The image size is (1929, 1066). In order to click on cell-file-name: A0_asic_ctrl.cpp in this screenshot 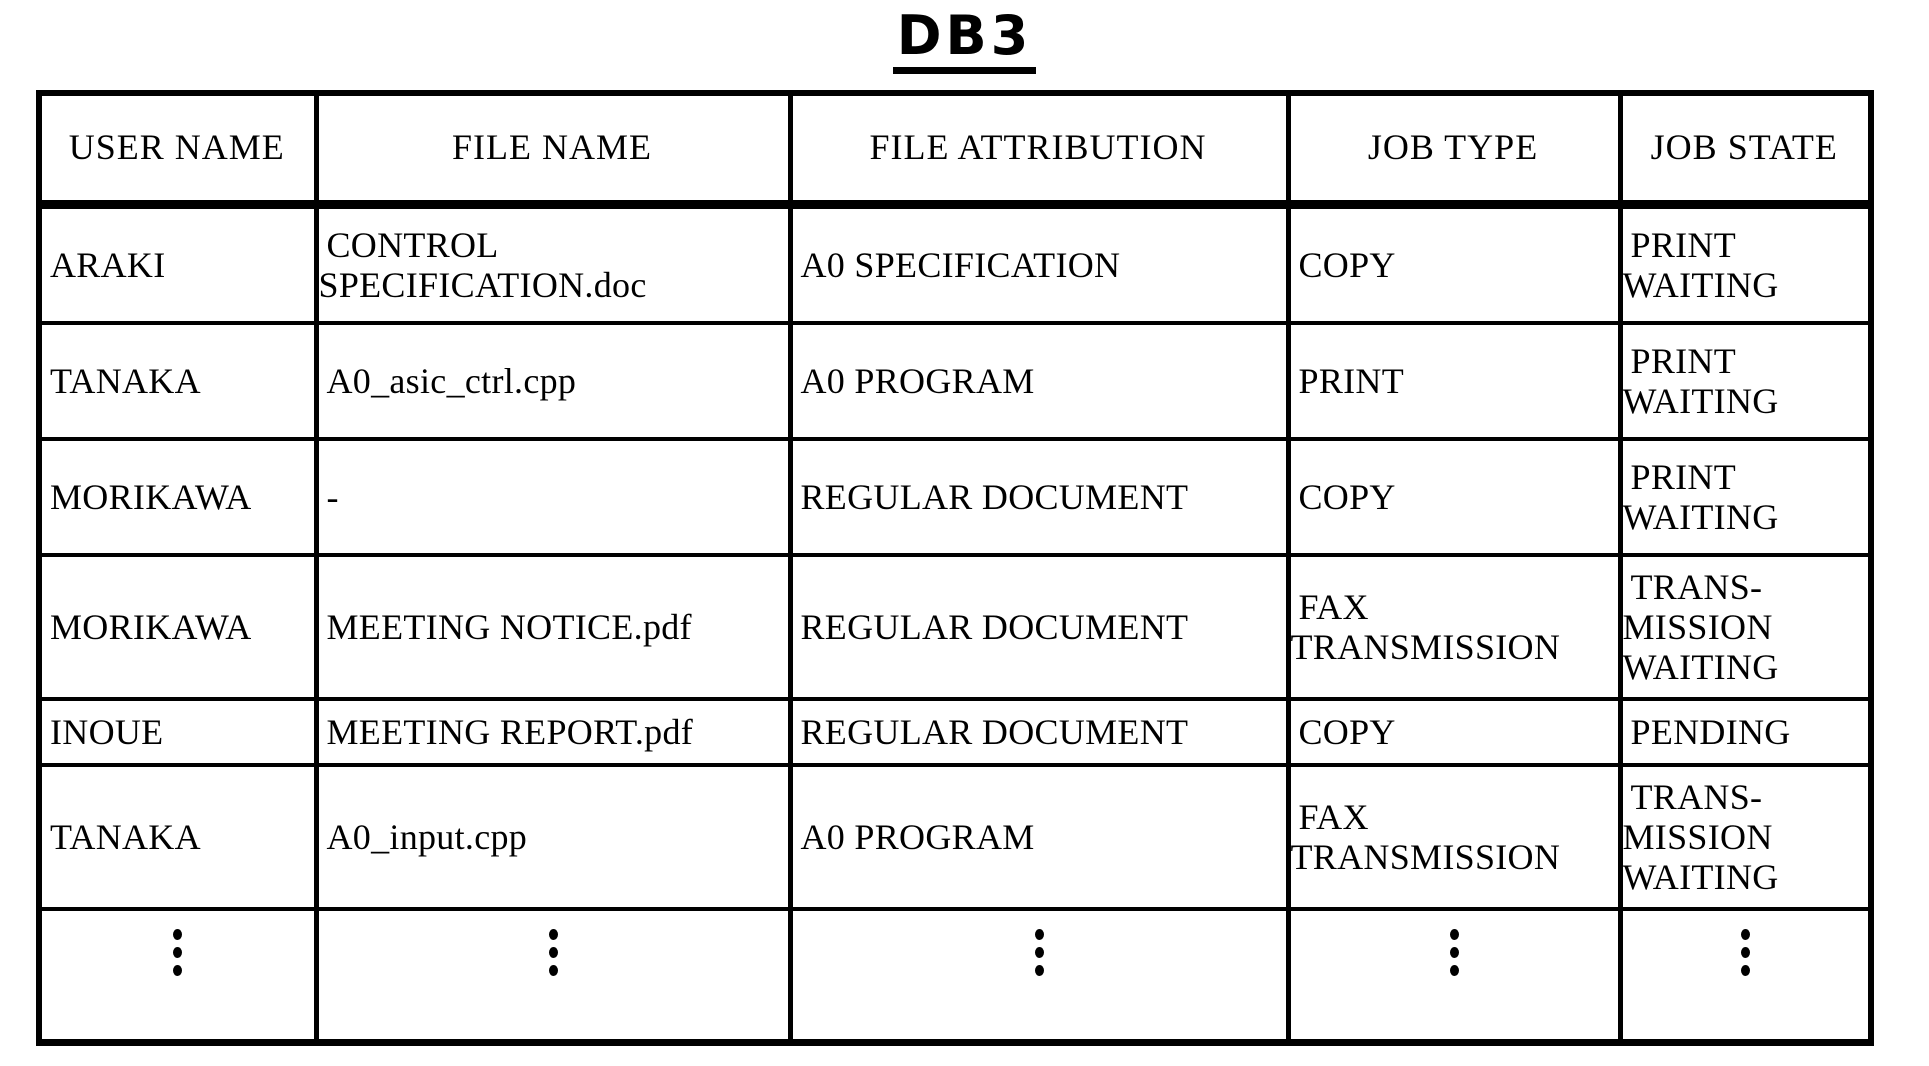, I will do `click(551, 380)`.